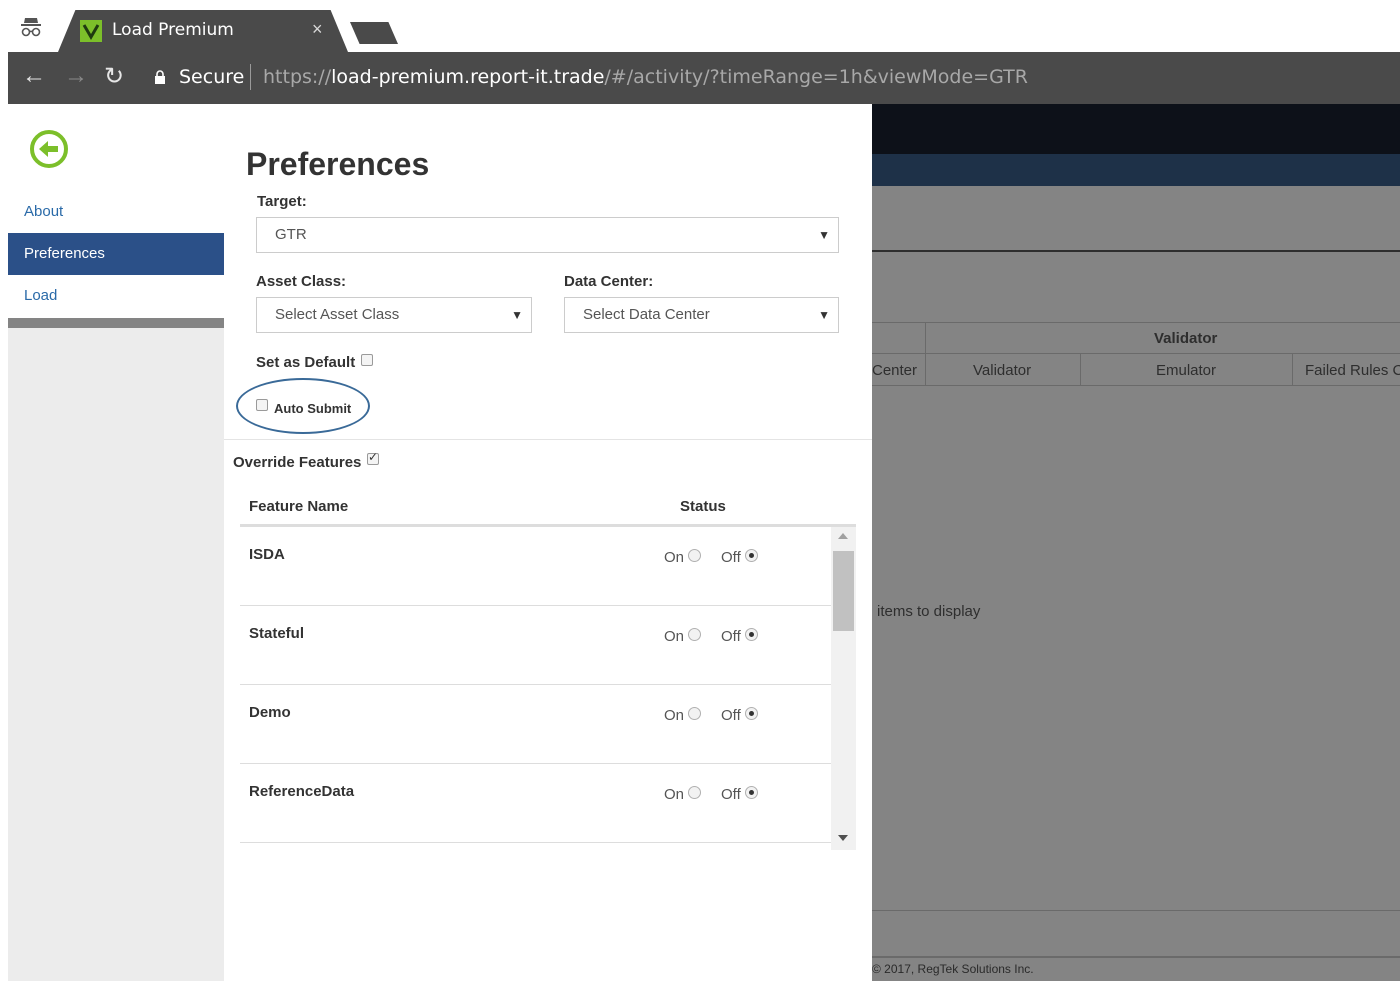 The image size is (1400, 981). I want to click on reload-icon: ↻, so click(114, 76).